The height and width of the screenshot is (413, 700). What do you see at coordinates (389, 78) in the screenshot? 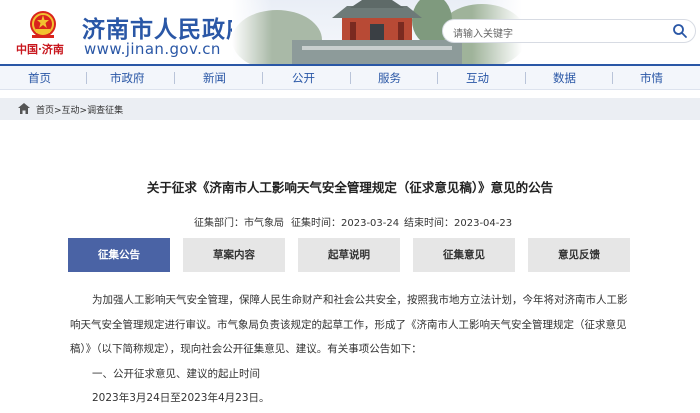
I see `nav-item-services: 服务` at bounding box center [389, 78].